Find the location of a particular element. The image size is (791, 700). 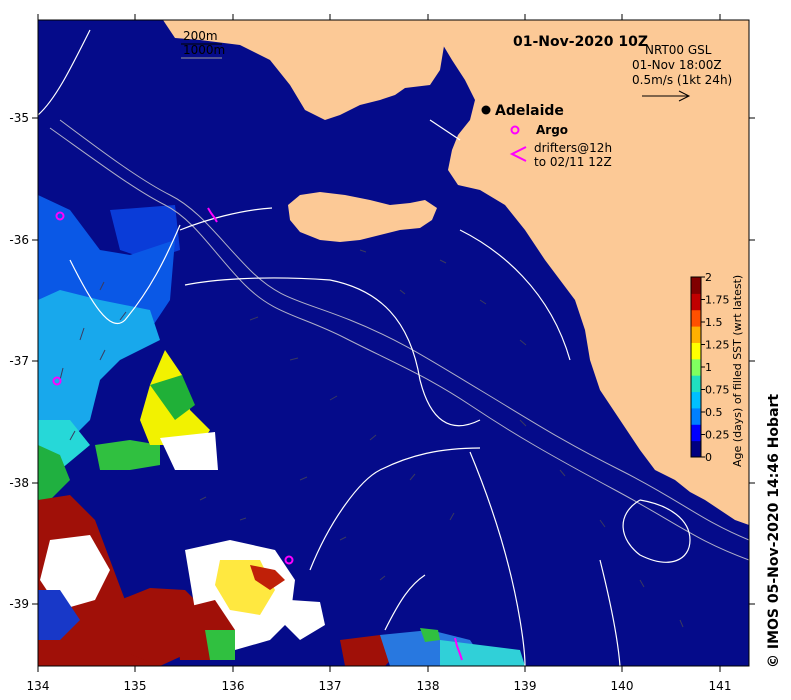

colorbar-tick: 2 is located at coordinates (708, 277).